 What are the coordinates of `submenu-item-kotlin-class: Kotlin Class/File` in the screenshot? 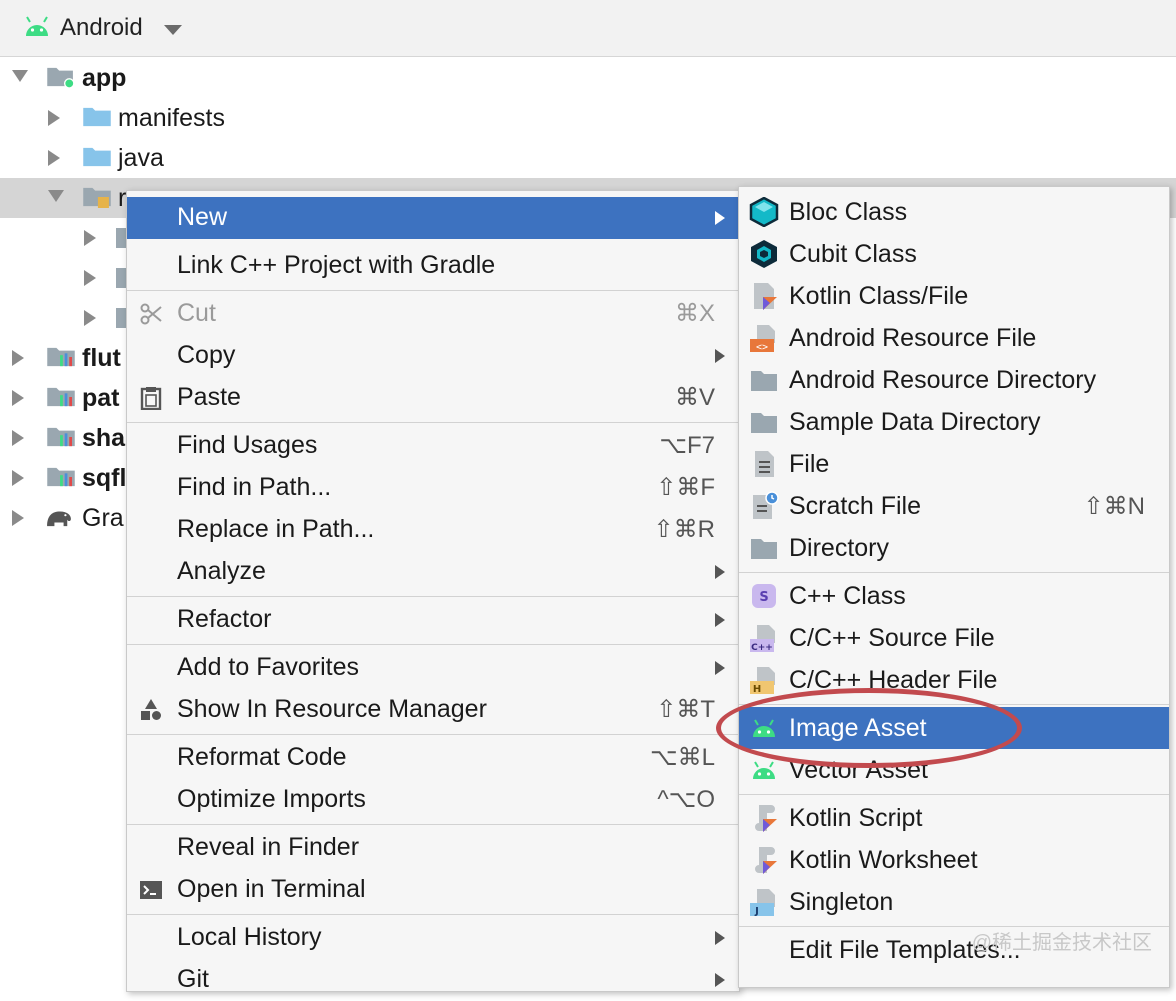 It's located at (954, 296).